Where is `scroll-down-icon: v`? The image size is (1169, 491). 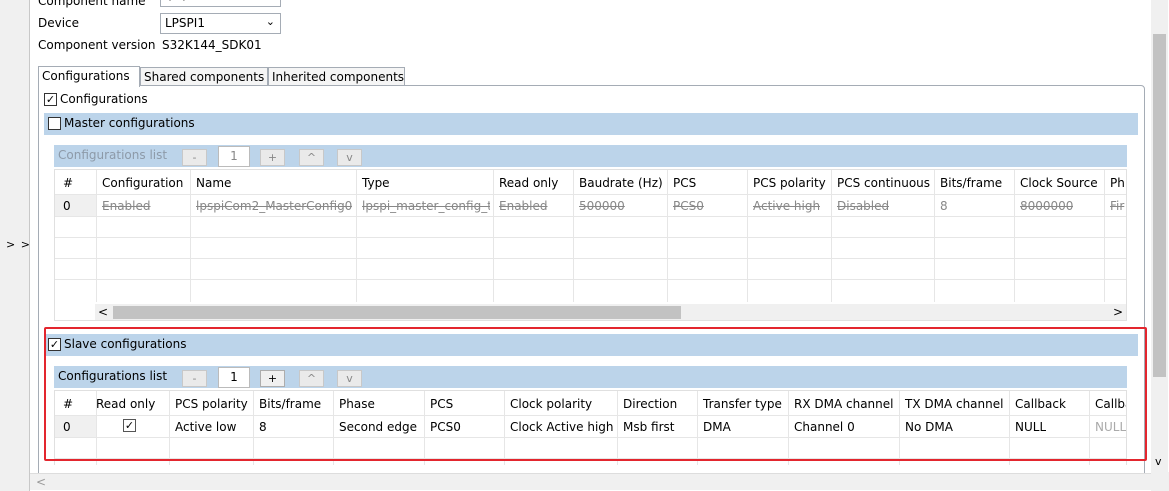
scroll-down-icon: v is located at coordinates (1158, 461).